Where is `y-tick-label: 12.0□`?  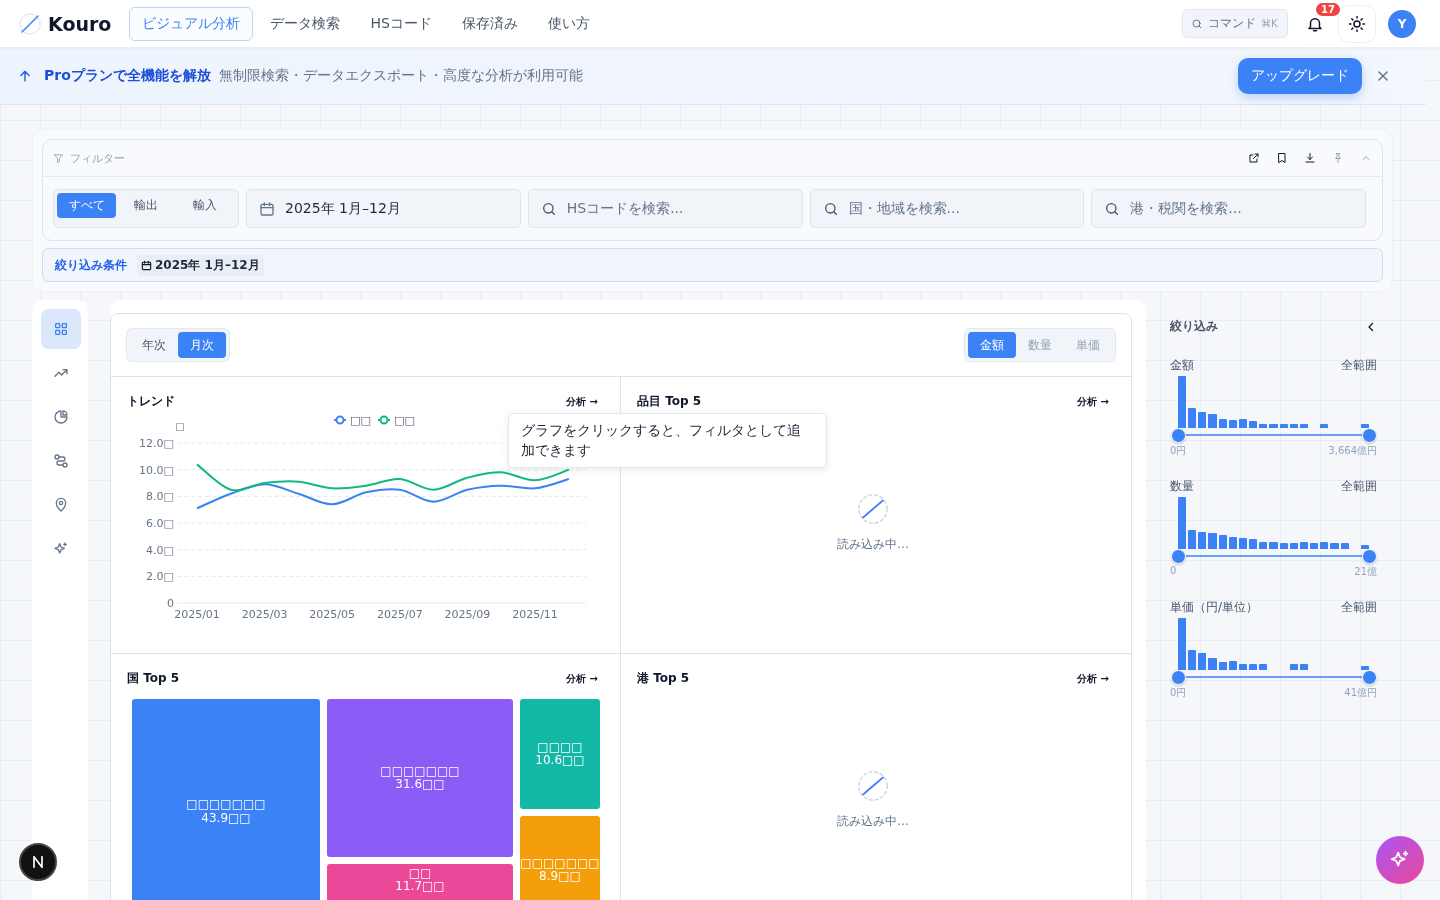
y-tick-label: 12.0□ is located at coordinates (156, 443).